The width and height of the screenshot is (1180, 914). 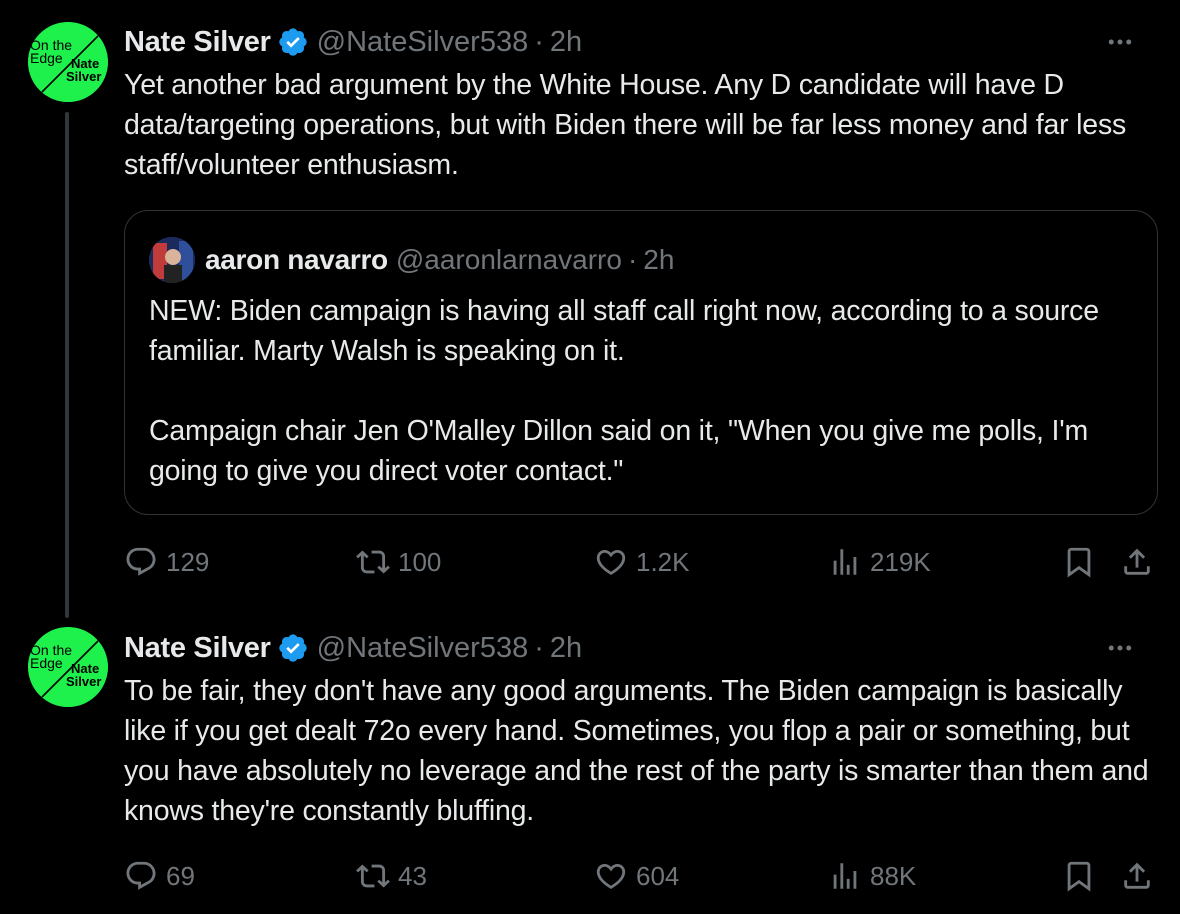 What do you see at coordinates (508, 259) in the screenshot?
I see `quoted-author-handle: @aaronlarnavarro` at bounding box center [508, 259].